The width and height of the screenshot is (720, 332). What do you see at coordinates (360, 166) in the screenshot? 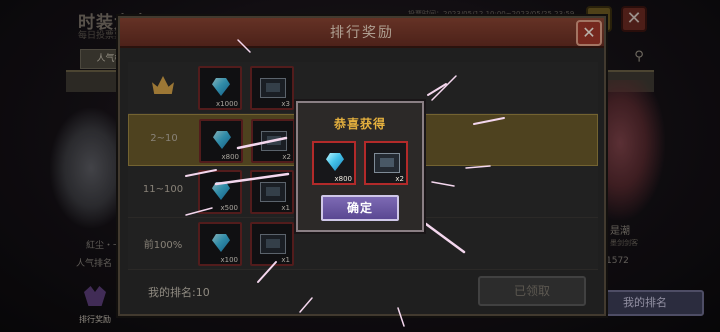
I see `obtain-popup: 恭喜获得 x800 x2 确定` at bounding box center [360, 166].